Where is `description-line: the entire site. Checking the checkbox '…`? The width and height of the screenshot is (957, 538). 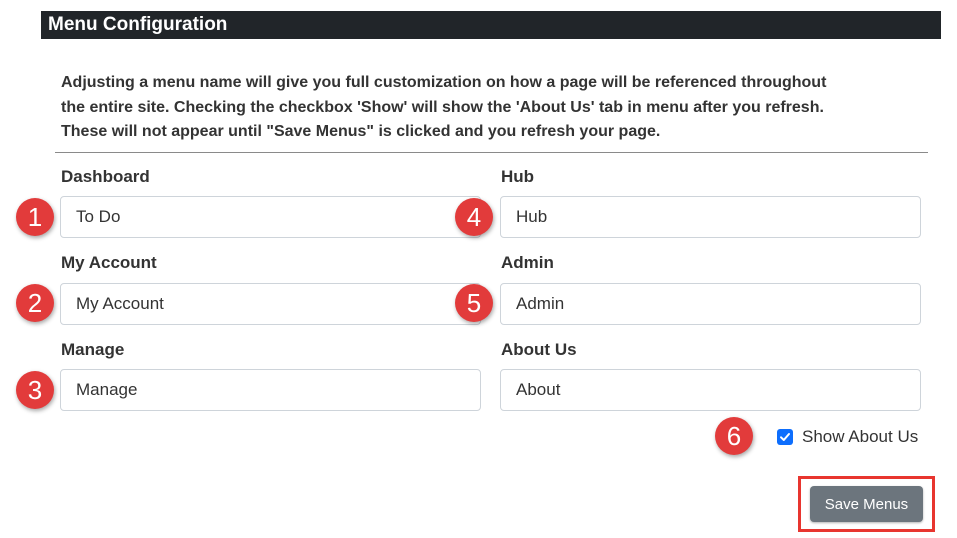
description-line: the entire site. Checking the checkbox '… is located at coordinates (442, 107).